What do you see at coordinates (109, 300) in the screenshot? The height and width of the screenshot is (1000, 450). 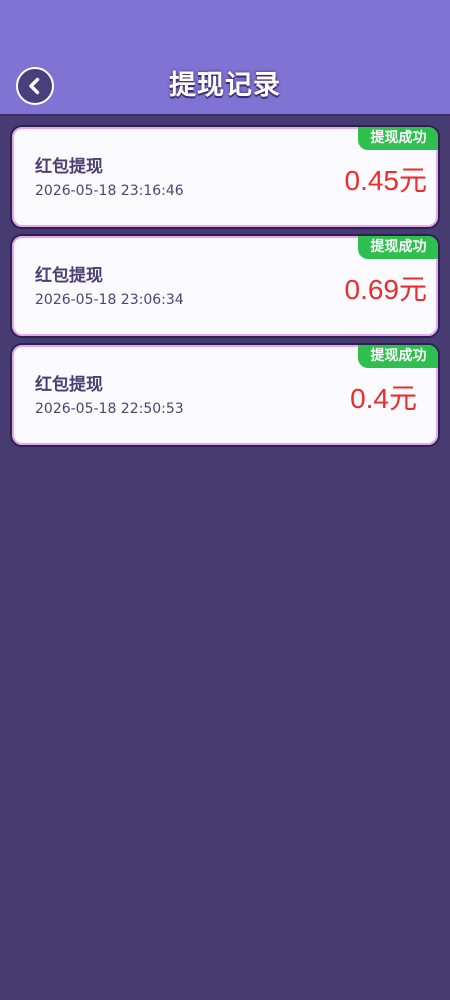 I see `record-time: 2026-05-18 23:06:34` at bounding box center [109, 300].